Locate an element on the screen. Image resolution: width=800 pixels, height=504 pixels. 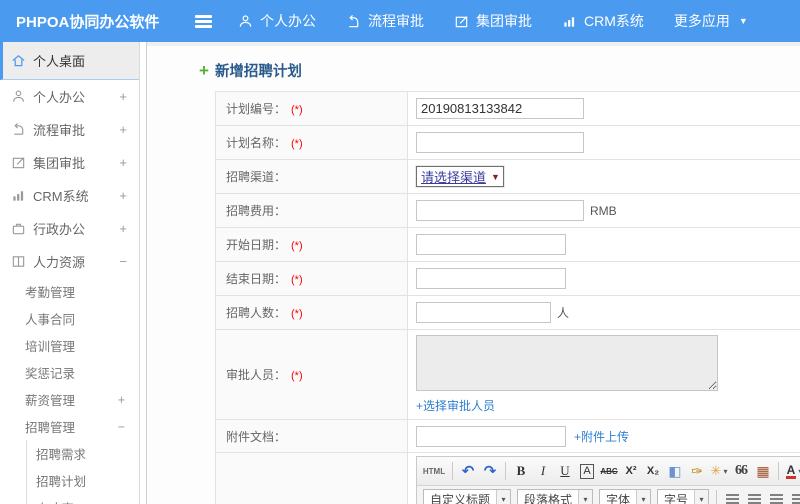
sidebar-item-attendance-mgmt: 考勤管理 is located at coordinates (69, 291).